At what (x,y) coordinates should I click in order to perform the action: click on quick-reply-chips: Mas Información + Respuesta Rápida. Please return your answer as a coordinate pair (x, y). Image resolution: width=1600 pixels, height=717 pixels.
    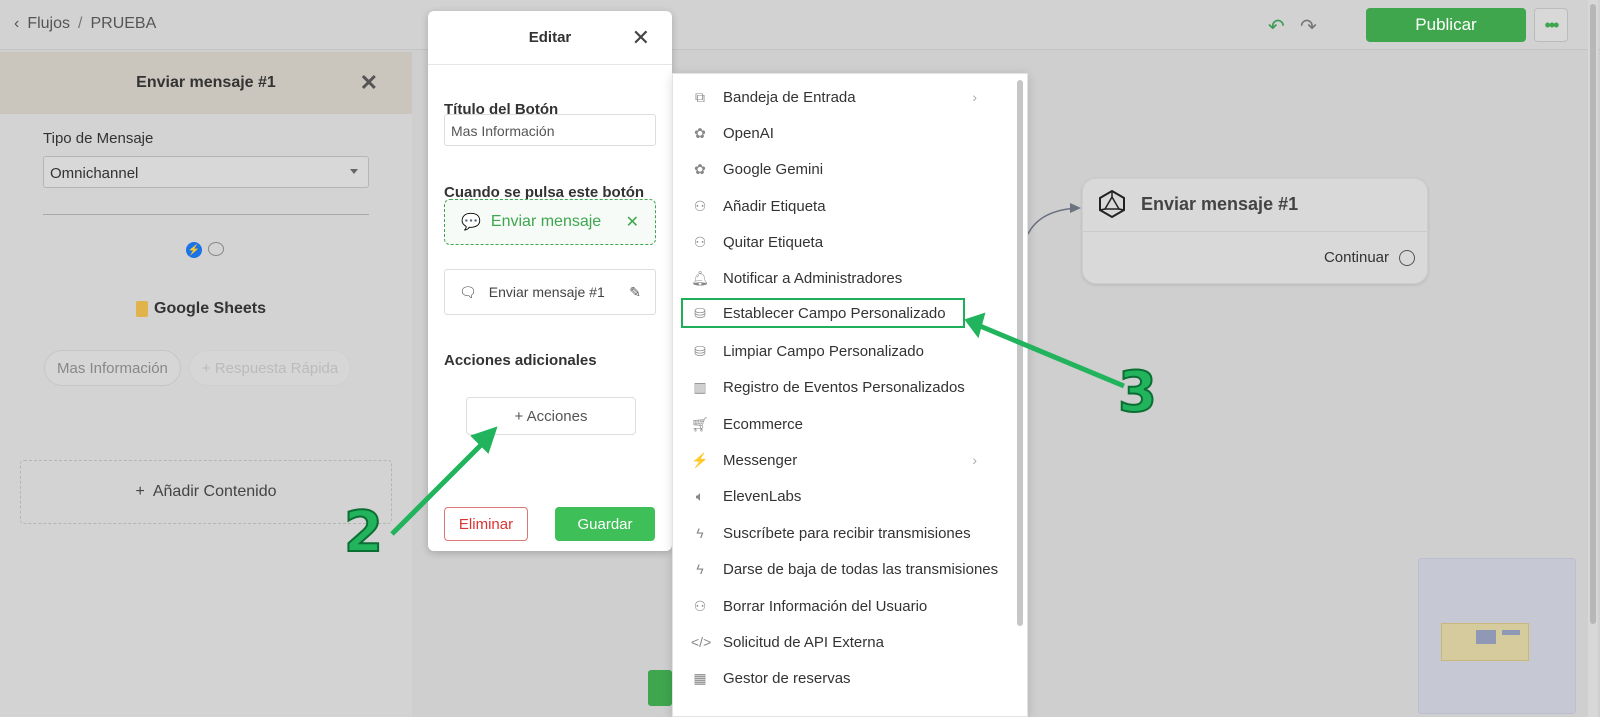
    Looking at the image, I should click on (198, 368).